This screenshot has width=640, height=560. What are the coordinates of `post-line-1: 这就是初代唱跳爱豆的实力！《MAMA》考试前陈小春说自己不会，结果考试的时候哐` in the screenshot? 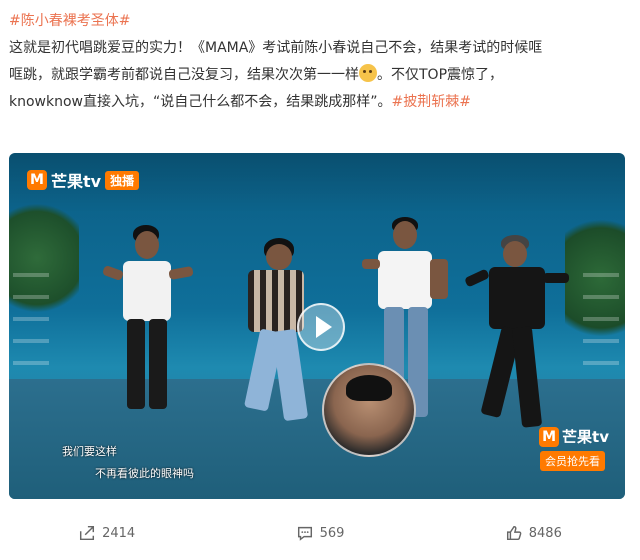 It's located at (276, 48).